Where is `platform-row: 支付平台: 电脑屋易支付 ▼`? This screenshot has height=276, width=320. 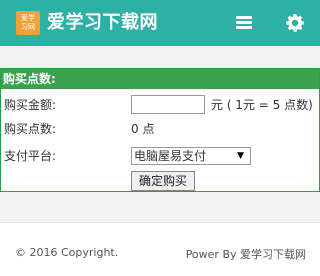
platform-row: 支付平台: 电脑屋易支付 ▼ is located at coordinates (161, 157).